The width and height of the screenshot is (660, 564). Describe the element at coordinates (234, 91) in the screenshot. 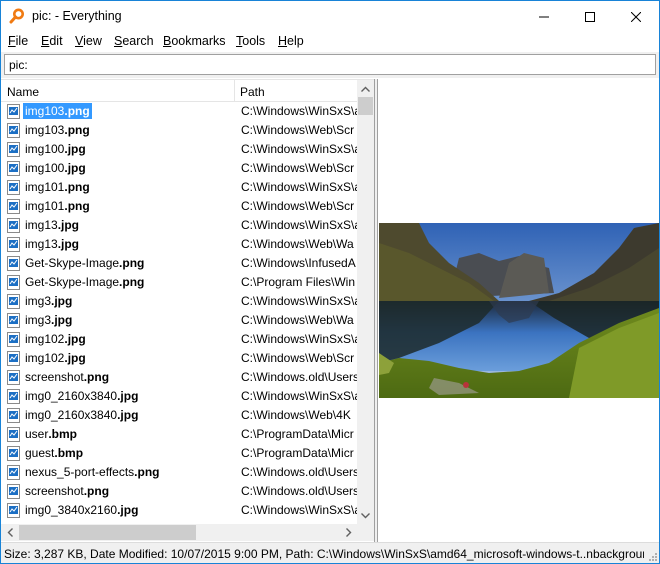

I see `column-separator` at that location.